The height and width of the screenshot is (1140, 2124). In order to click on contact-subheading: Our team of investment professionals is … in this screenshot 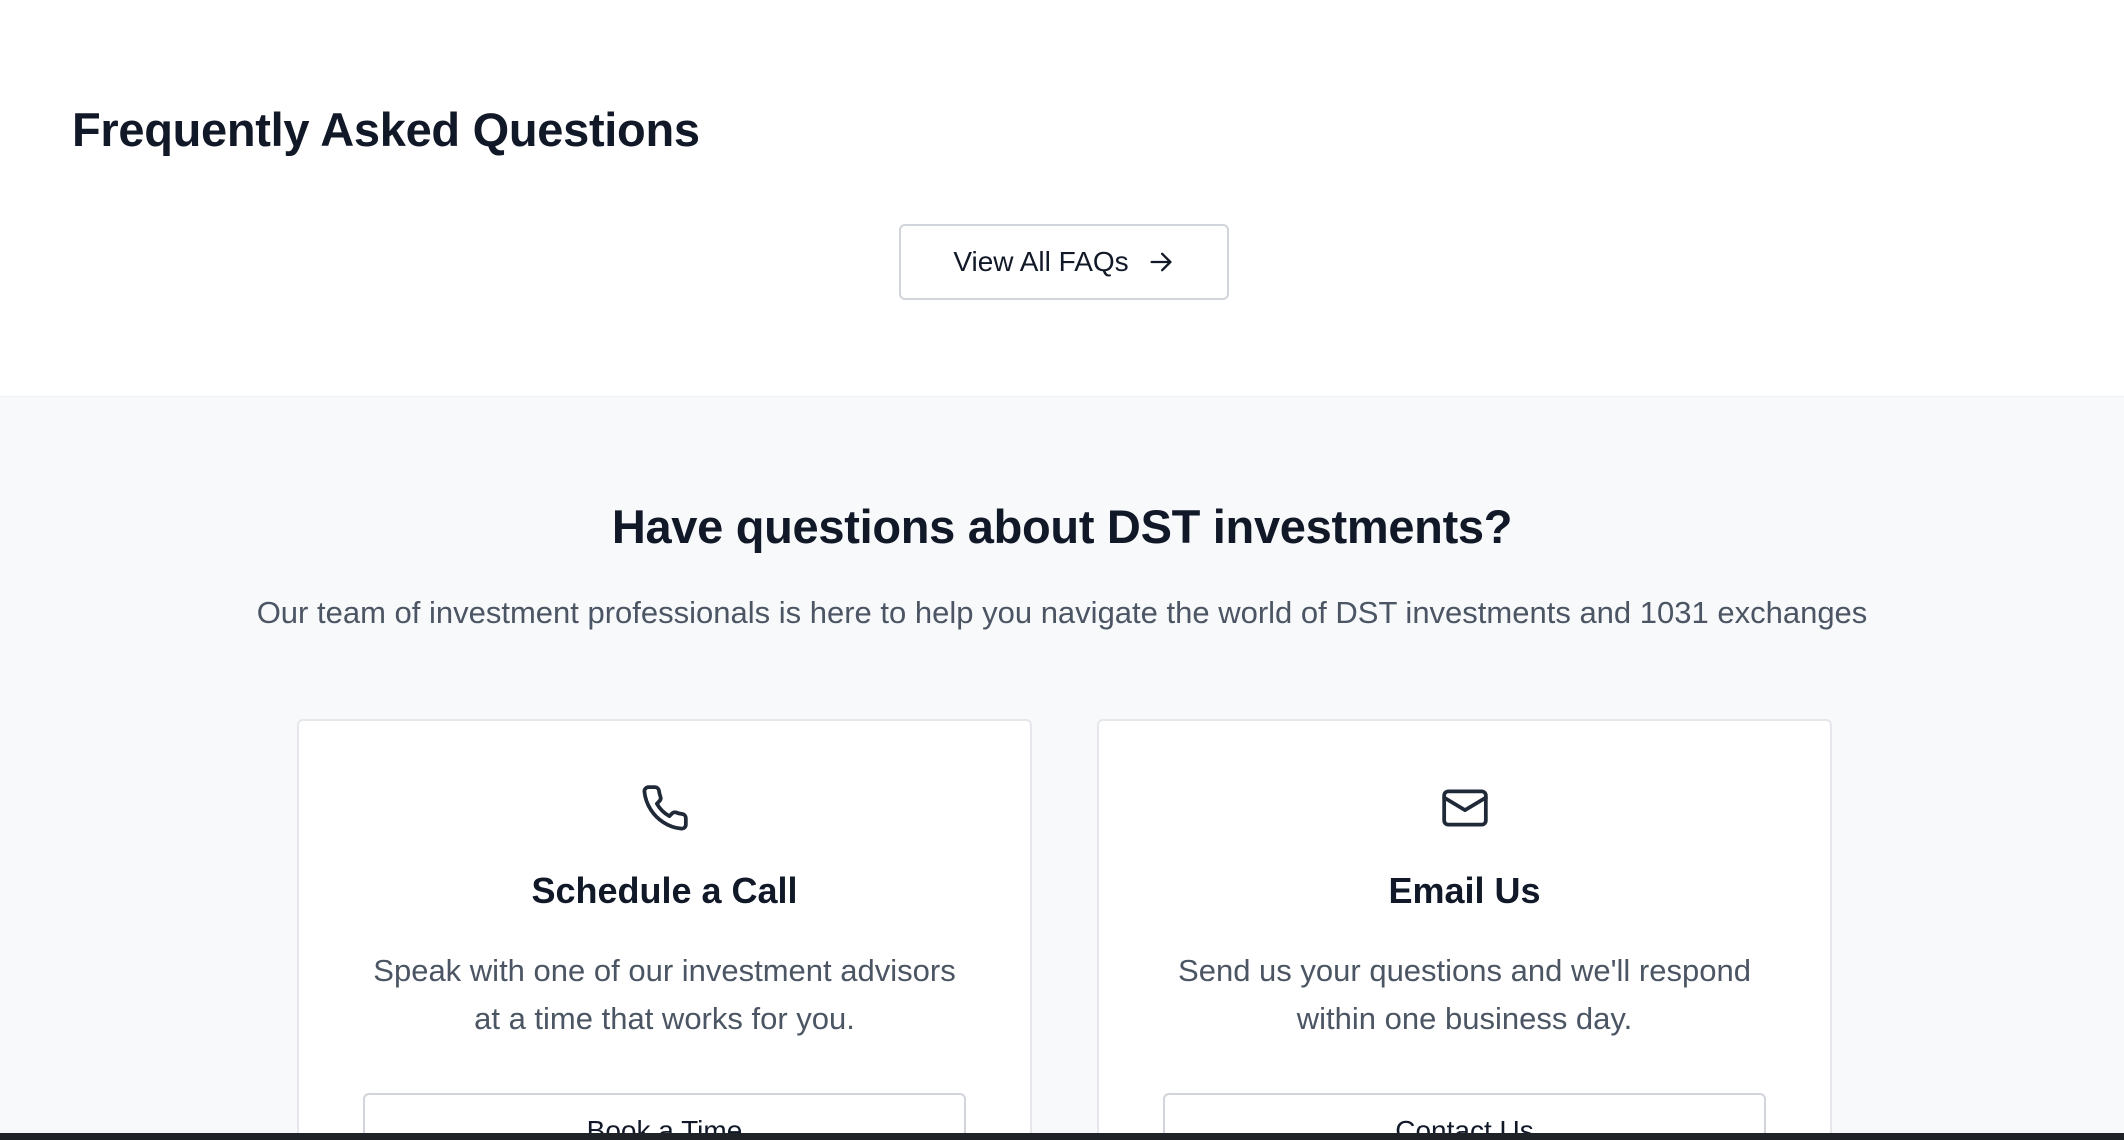, I will do `click(1062, 612)`.